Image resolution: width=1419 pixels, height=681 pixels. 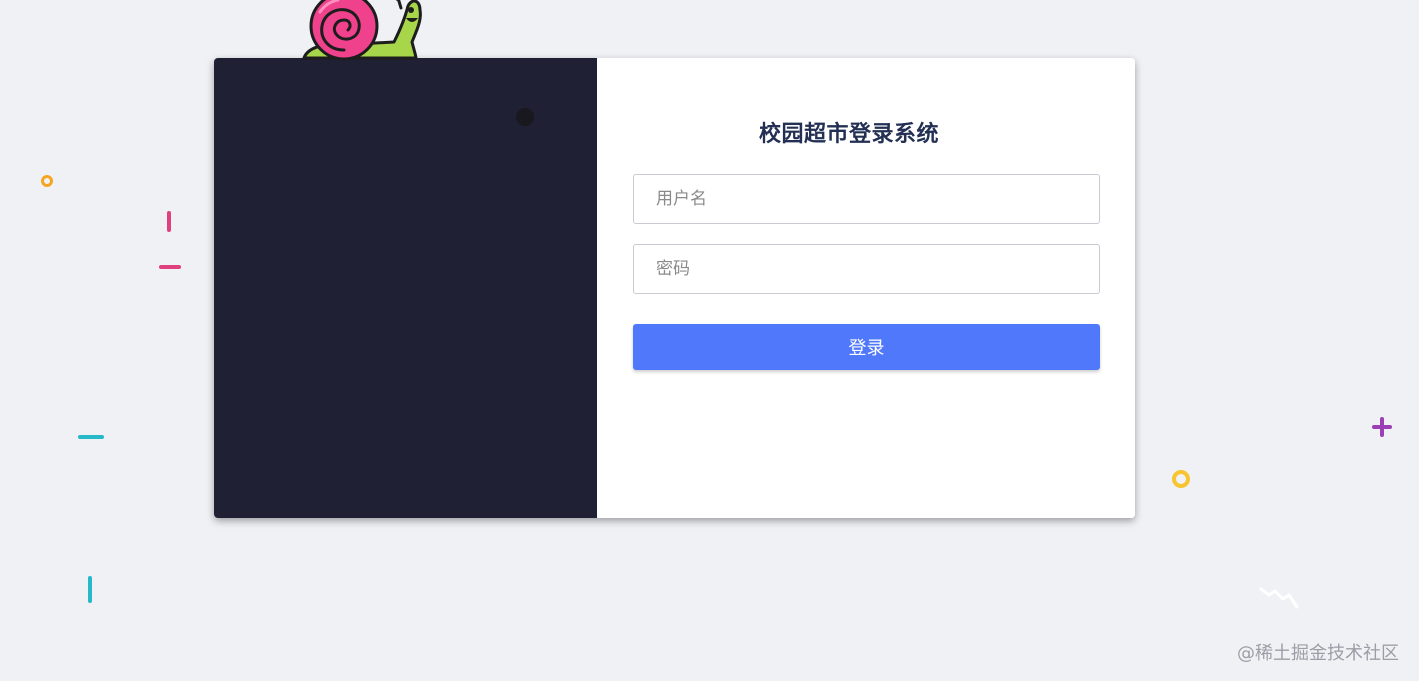 I want to click on watermark-text: @稀土掘金技术社区, so click(x=1318, y=653).